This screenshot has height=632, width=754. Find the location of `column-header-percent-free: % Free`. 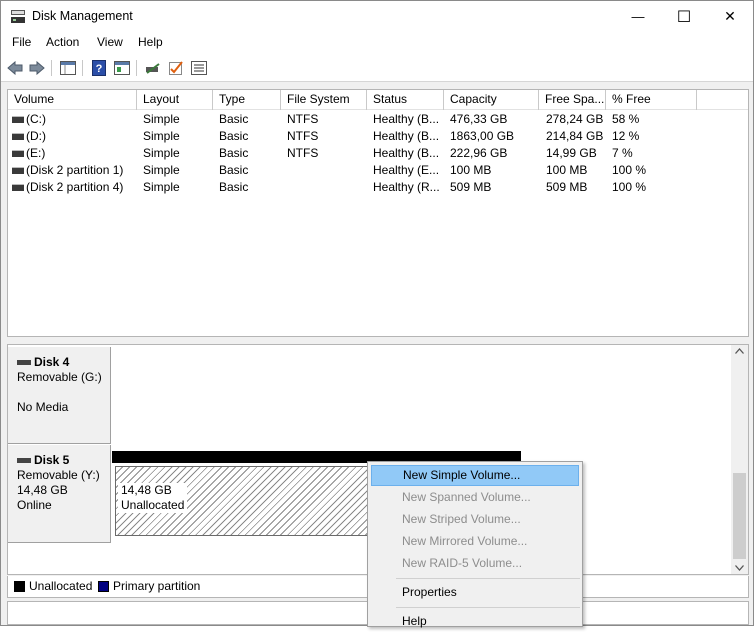

column-header-percent-free: % Free is located at coordinates (651, 100).